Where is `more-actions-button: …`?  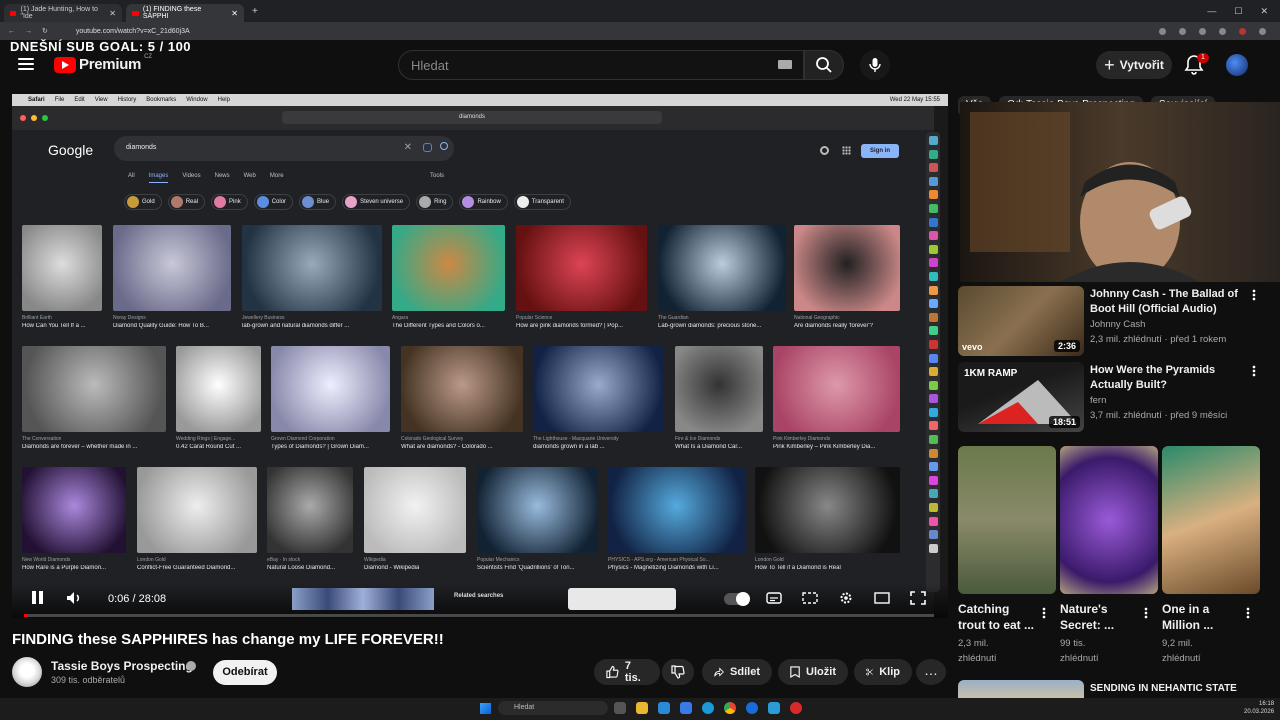
more-actions-button: … is located at coordinates (931, 672).